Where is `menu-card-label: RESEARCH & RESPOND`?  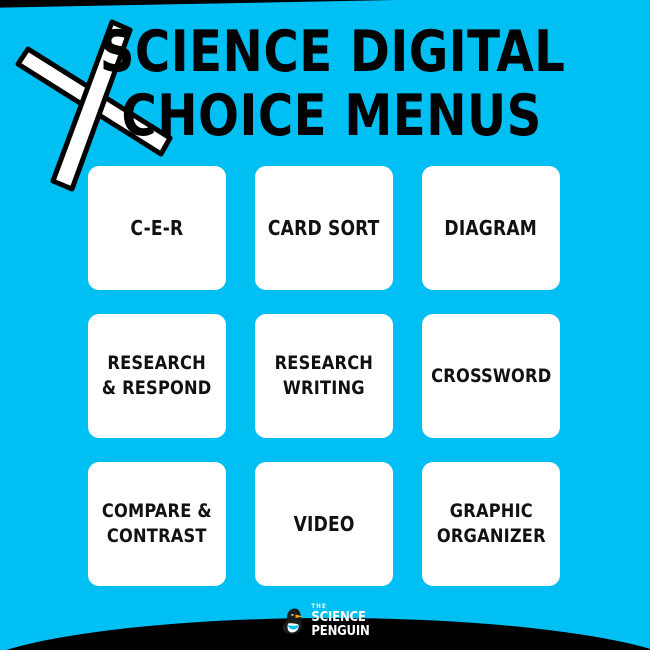
menu-card-label: RESEARCH & RESPOND is located at coordinates (157, 375).